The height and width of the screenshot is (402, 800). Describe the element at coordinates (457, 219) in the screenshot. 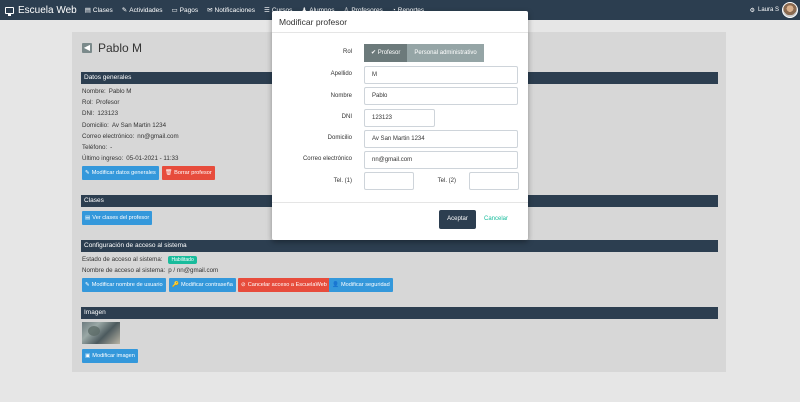

I see `aceptar-button: Aceptar` at that location.